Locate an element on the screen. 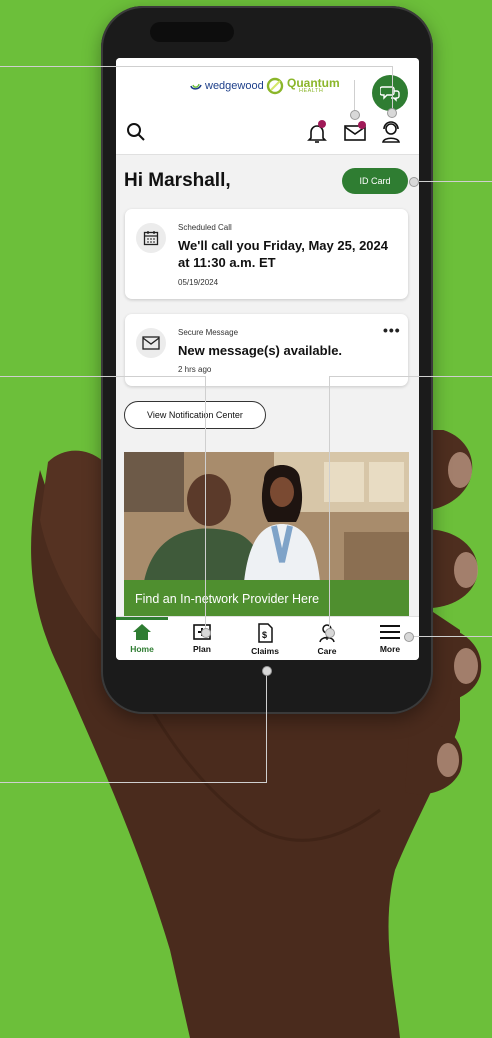  tab-label: Plan is located at coordinates (202, 649).